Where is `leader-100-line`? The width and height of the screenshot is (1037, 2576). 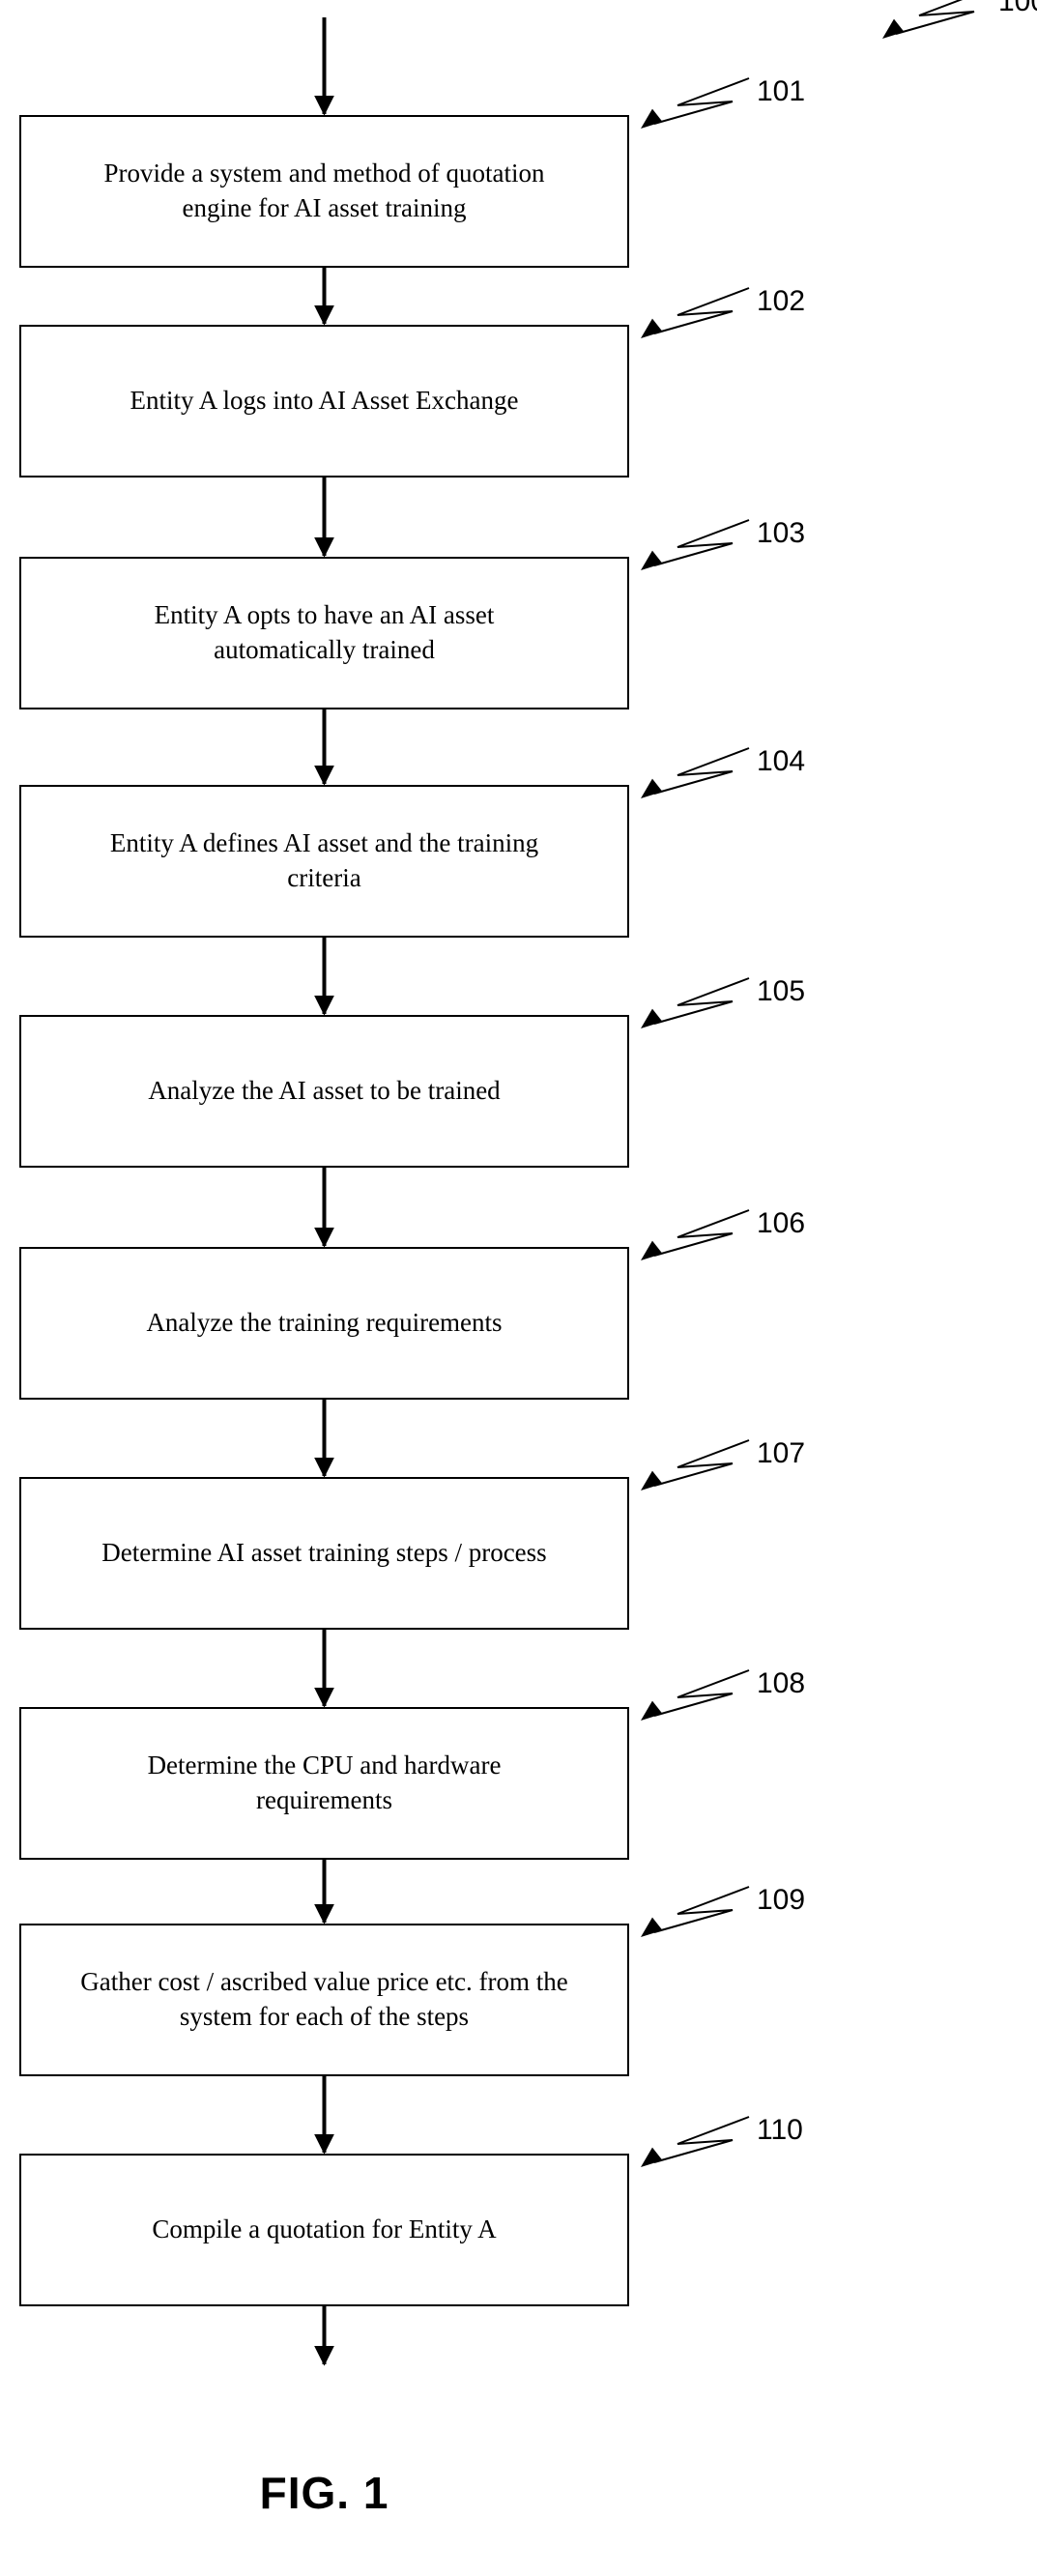 leader-100-line is located at coordinates (935, 17).